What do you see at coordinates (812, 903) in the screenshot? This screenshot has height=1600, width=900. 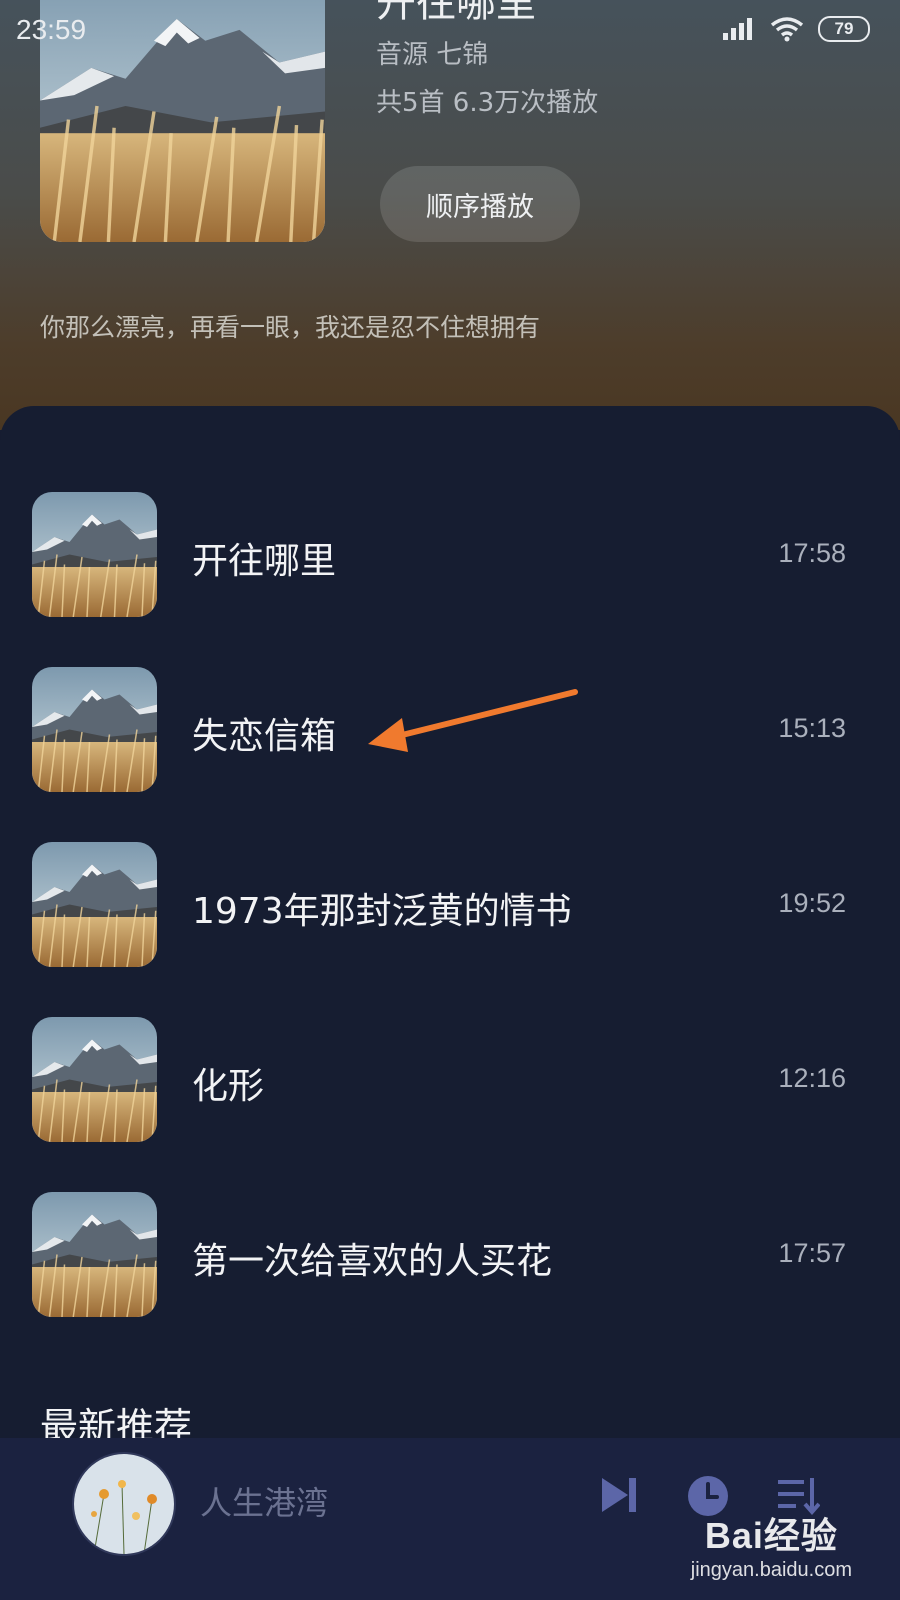 I see `song-duration: 19:52` at bounding box center [812, 903].